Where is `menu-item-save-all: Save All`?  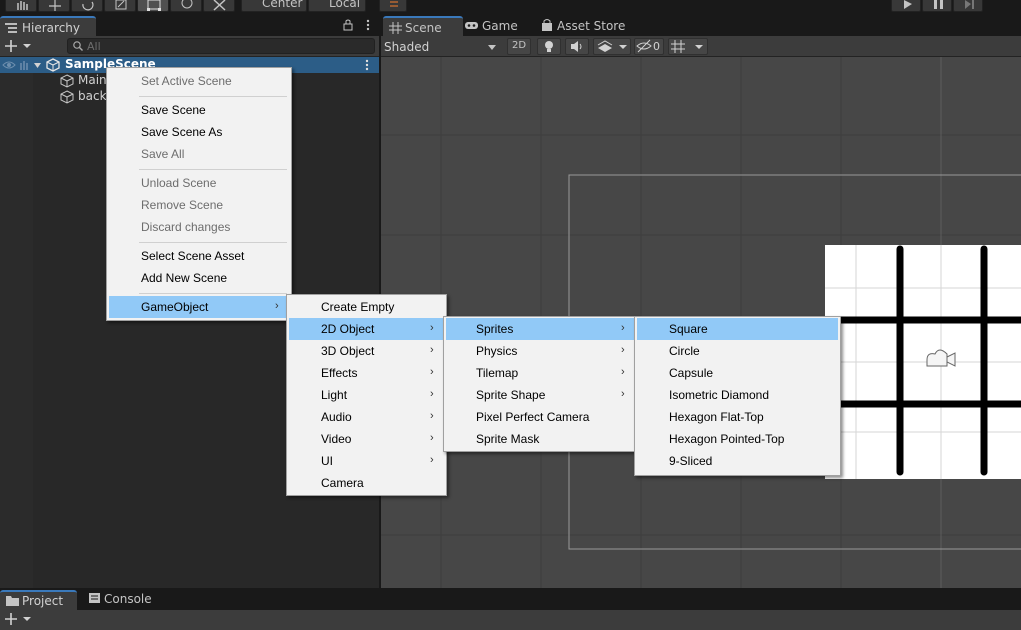
menu-item-save-all: Save All is located at coordinates (199, 154).